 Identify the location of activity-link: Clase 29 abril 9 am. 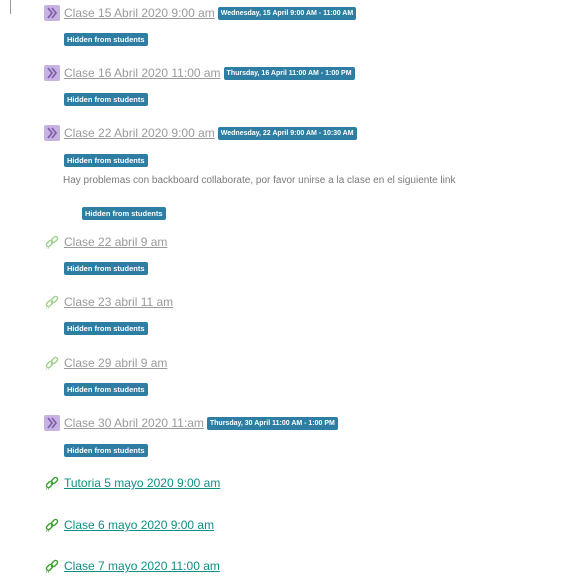
(115, 363).